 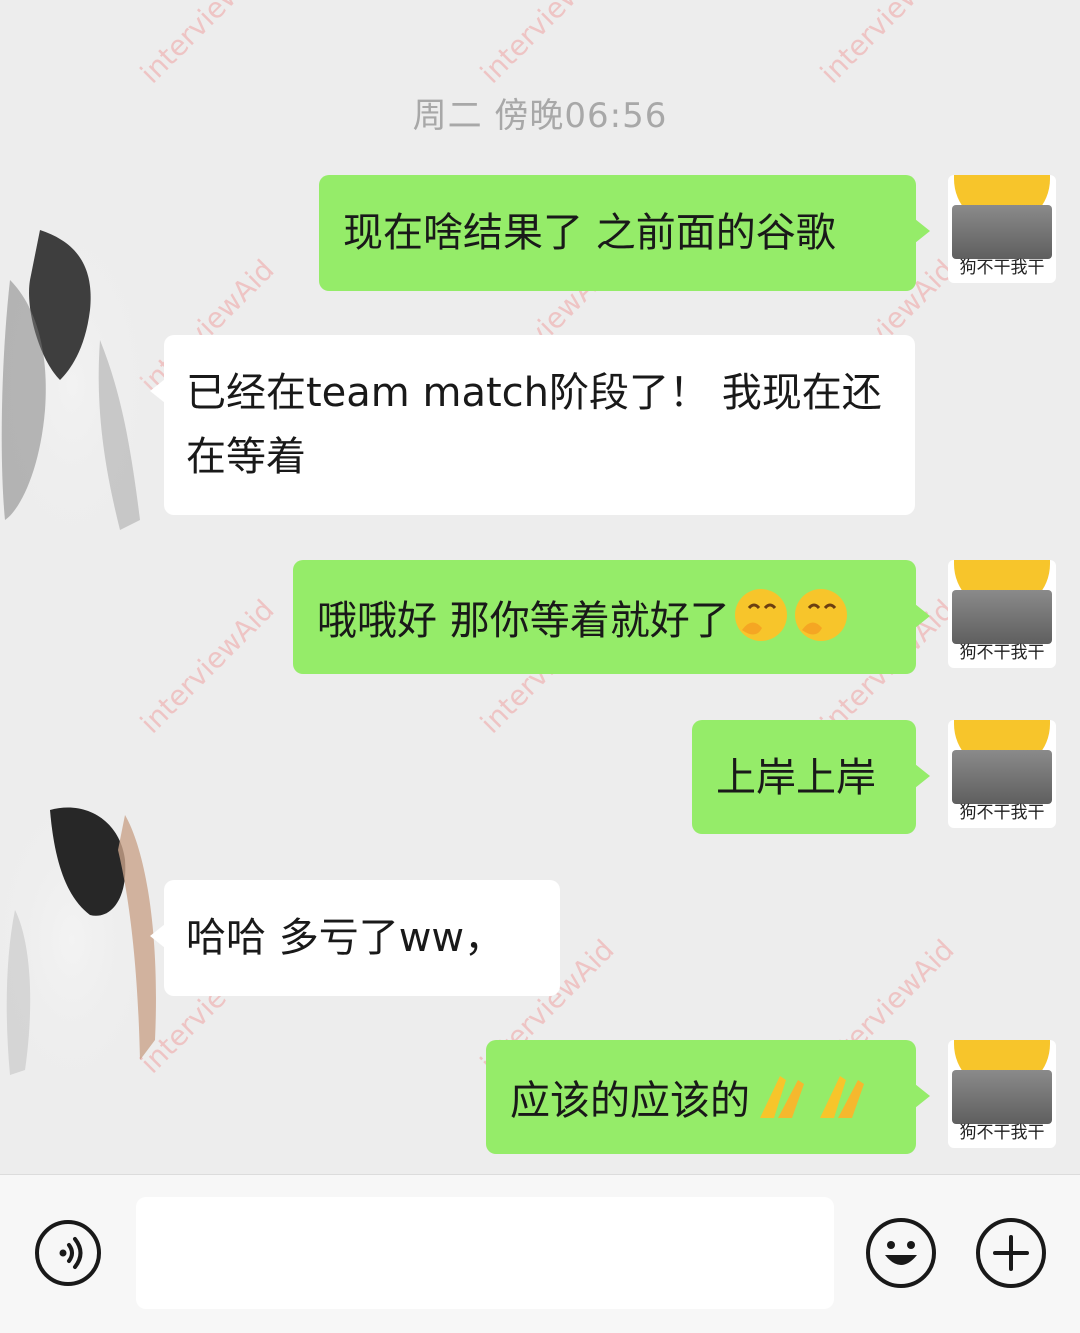 I want to click on voice-button, so click(x=68, y=1253).